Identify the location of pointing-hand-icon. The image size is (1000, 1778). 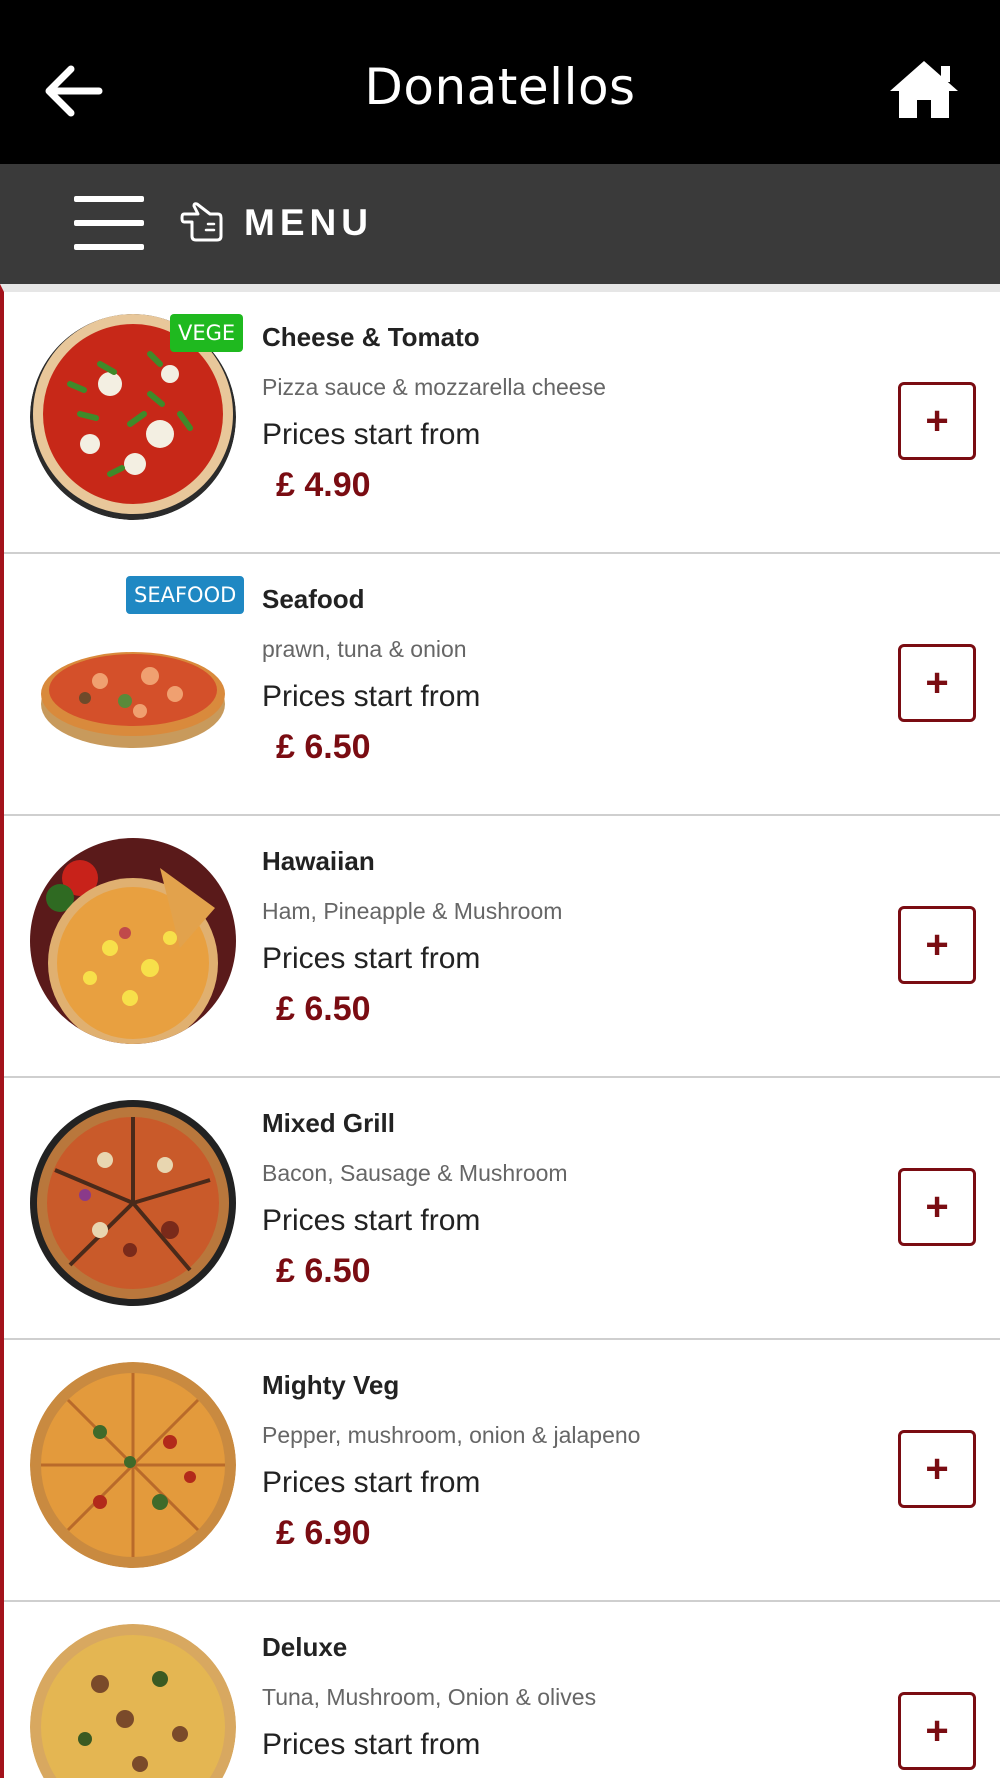
(202, 222).